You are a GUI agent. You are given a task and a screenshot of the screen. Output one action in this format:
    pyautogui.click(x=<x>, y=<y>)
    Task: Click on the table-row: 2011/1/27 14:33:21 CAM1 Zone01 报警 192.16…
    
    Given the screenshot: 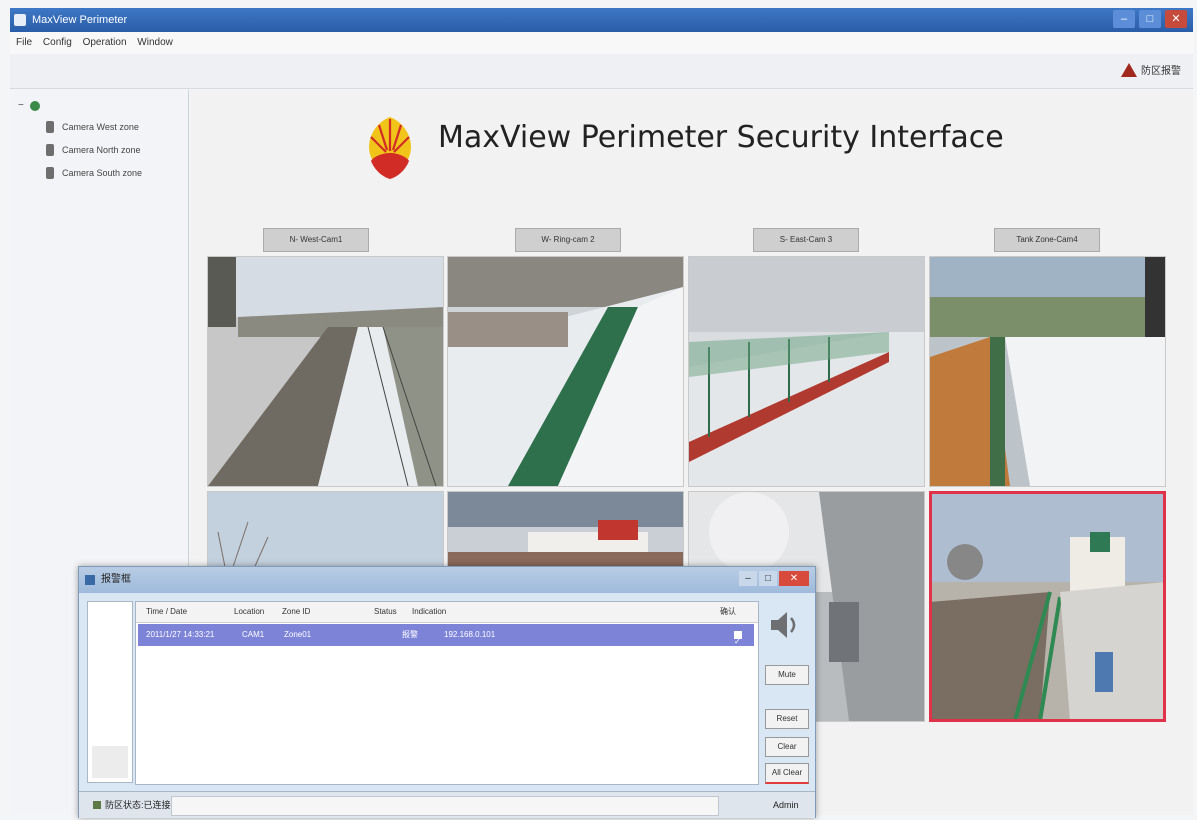 What is the action you would take?
    pyautogui.click(x=446, y=635)
    